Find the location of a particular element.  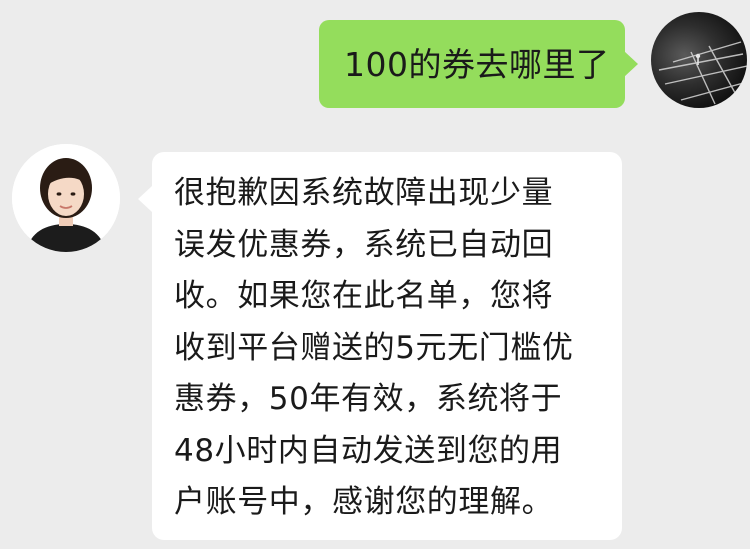

user-avatar is located at coordinates (699, 60).